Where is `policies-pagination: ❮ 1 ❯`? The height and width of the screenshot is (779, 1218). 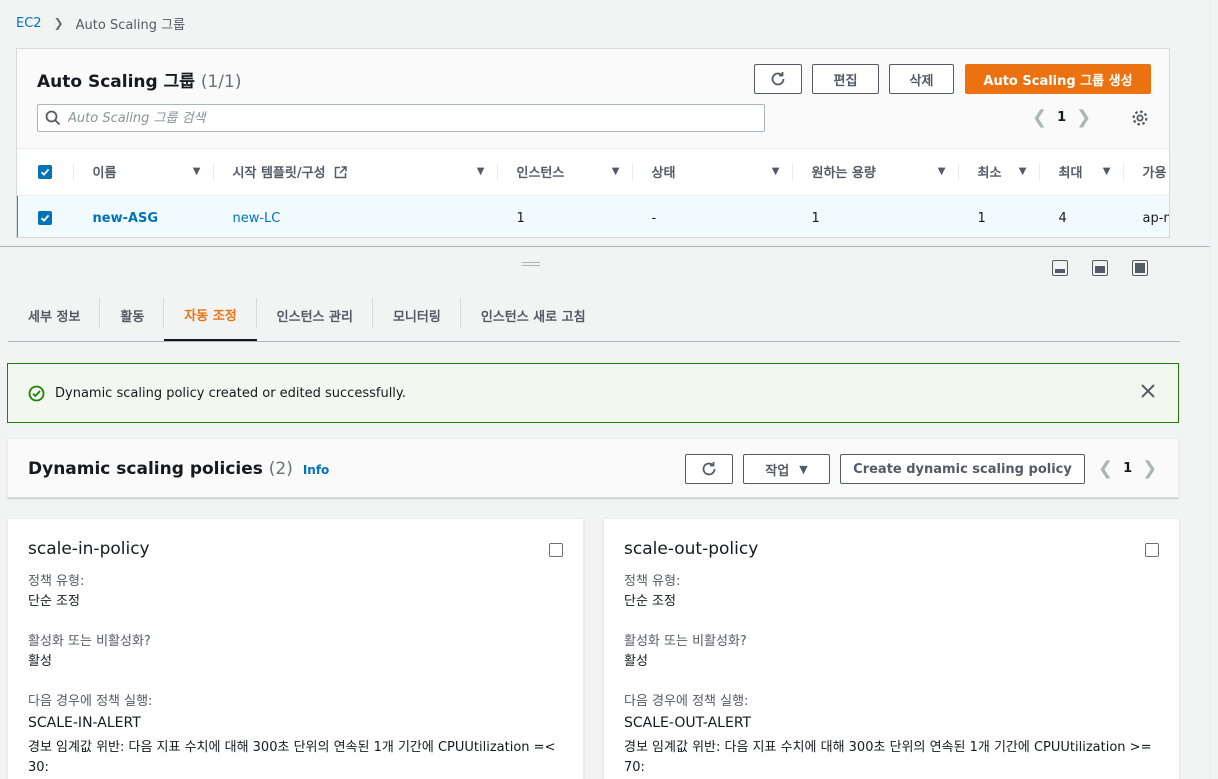
policies-pagination: ❮ 1 ❯ is located at coordinates (1127, 468).